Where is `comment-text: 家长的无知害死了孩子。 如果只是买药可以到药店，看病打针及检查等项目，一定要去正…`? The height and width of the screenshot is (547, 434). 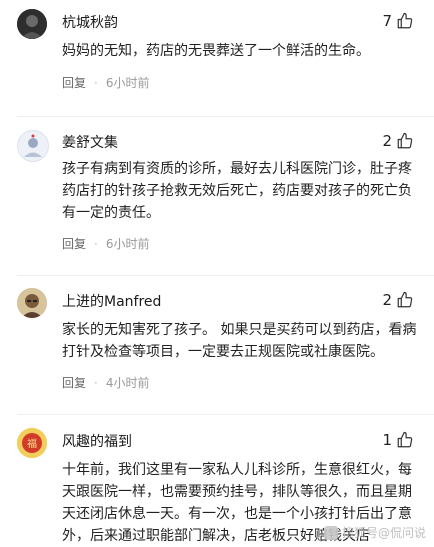 comment-text: 家长的无知害死了孩子。 如果只是买药可以到药店，看病打针及检查等项目，一定要去正… is located at coordinates (239, 341).